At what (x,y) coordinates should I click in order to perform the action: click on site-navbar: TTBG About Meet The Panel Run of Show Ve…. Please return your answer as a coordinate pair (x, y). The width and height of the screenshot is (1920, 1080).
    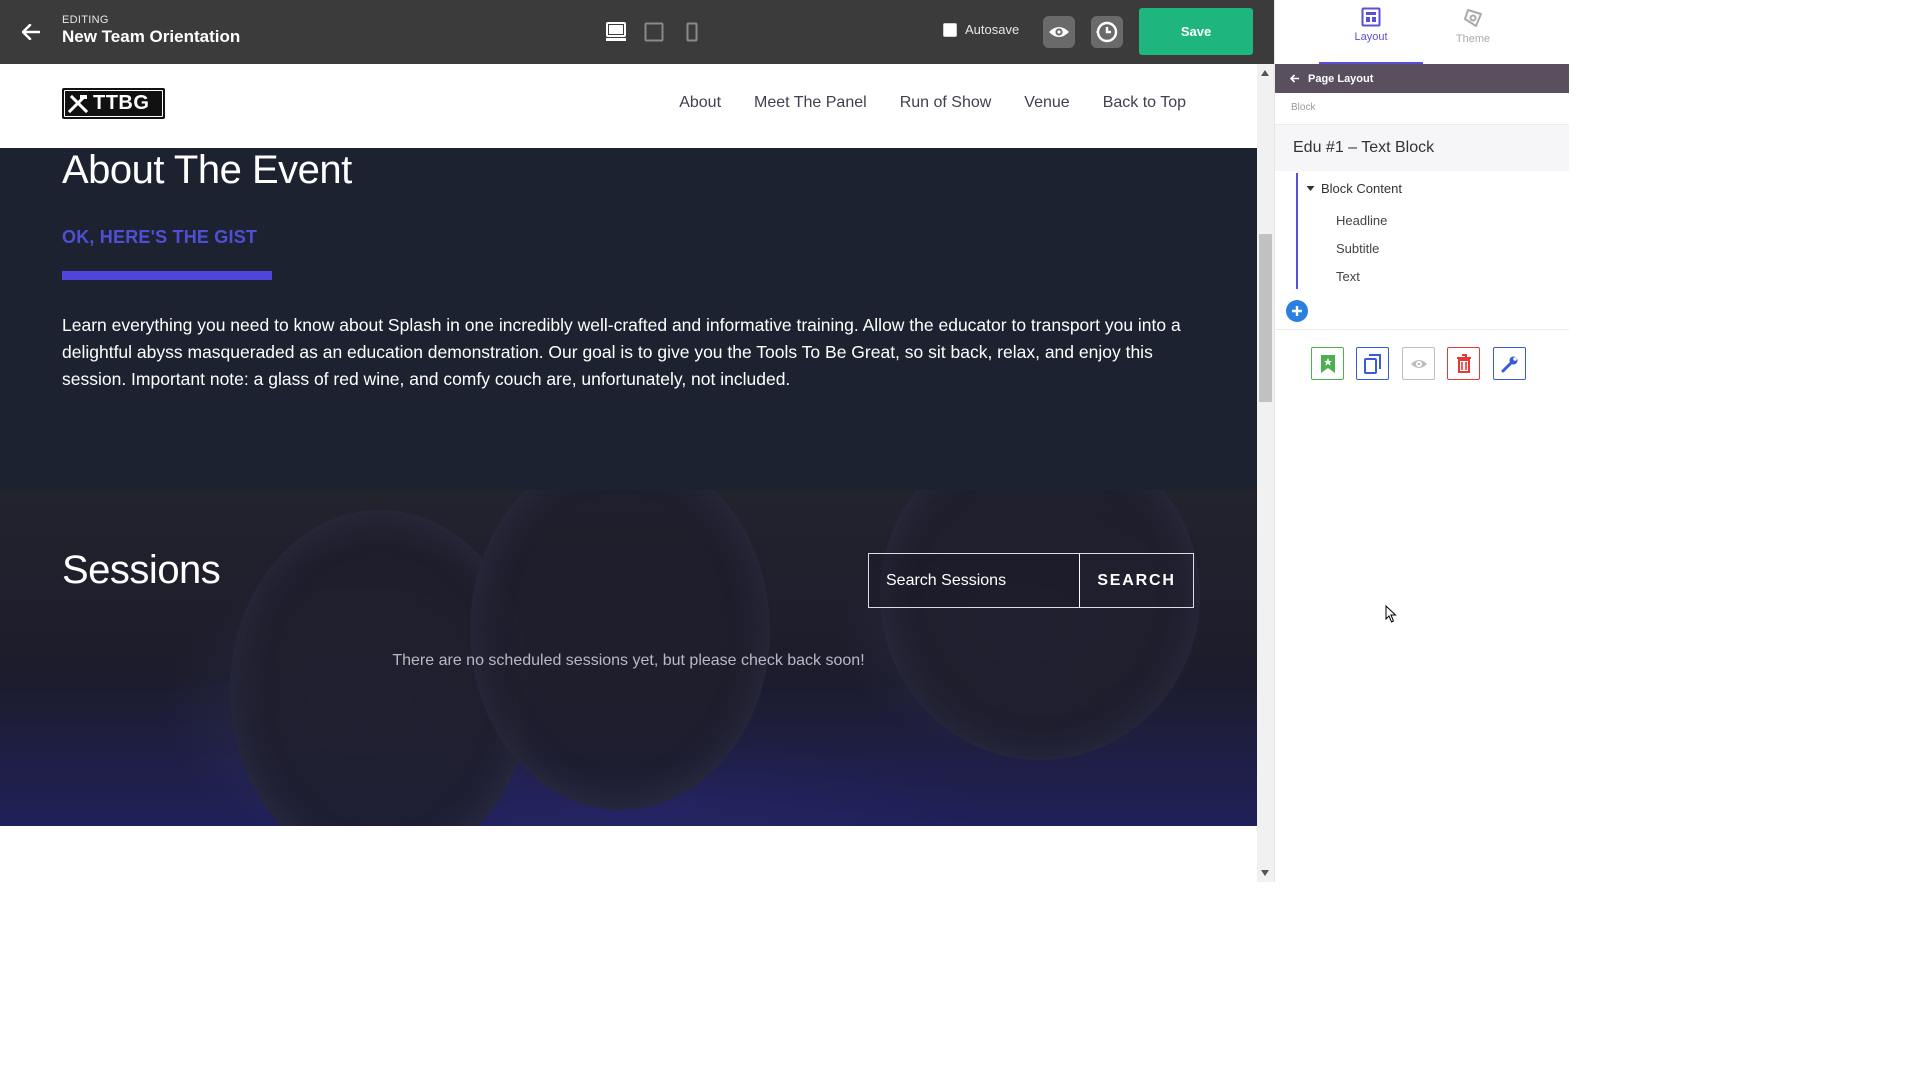
    Looking at the image, I should click on (628, 106).